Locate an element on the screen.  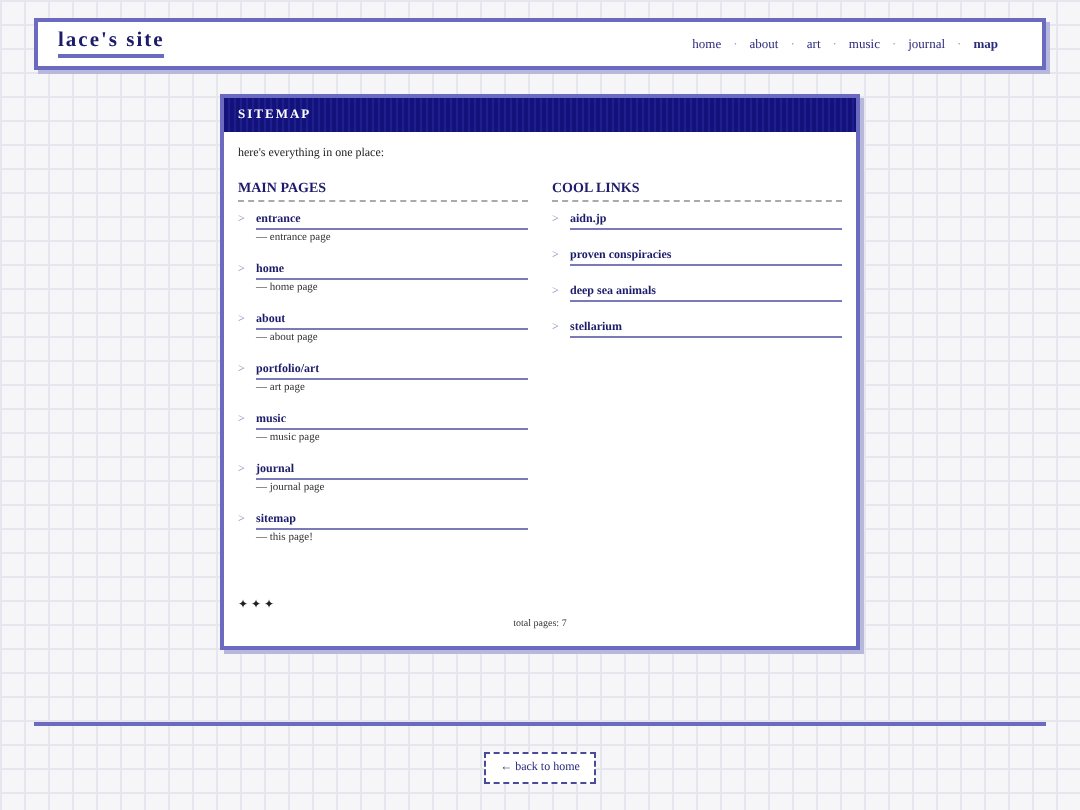
site-title: lace's site is located at coordinates (111, 44).